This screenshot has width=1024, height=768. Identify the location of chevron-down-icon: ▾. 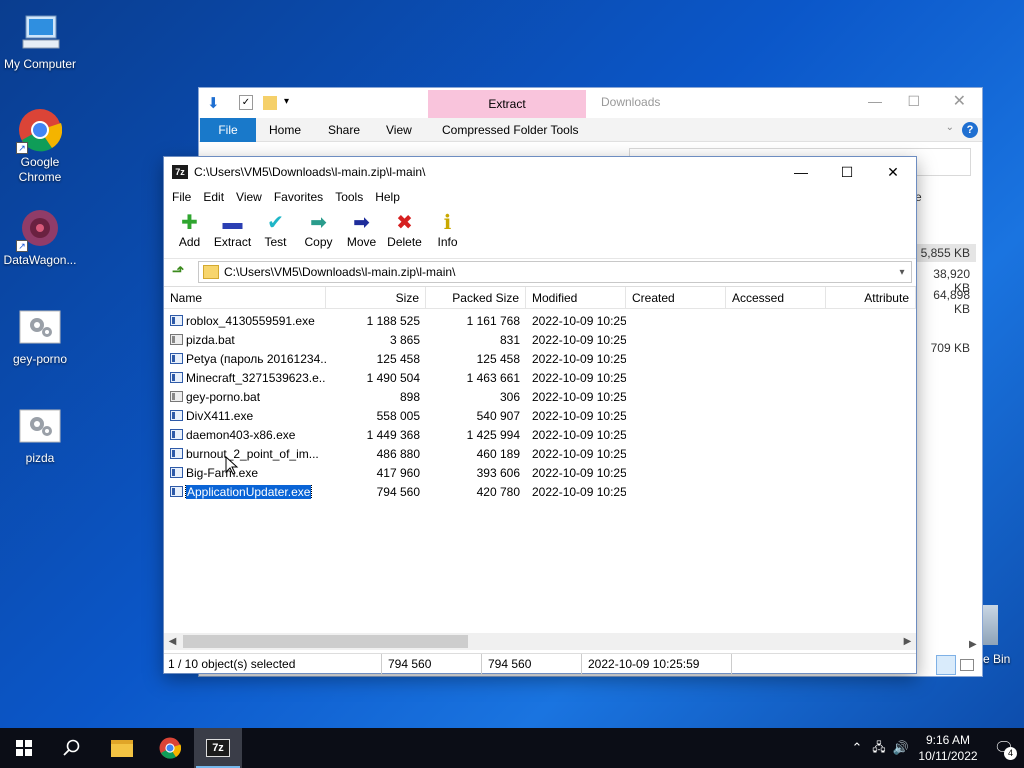
(902, 272).